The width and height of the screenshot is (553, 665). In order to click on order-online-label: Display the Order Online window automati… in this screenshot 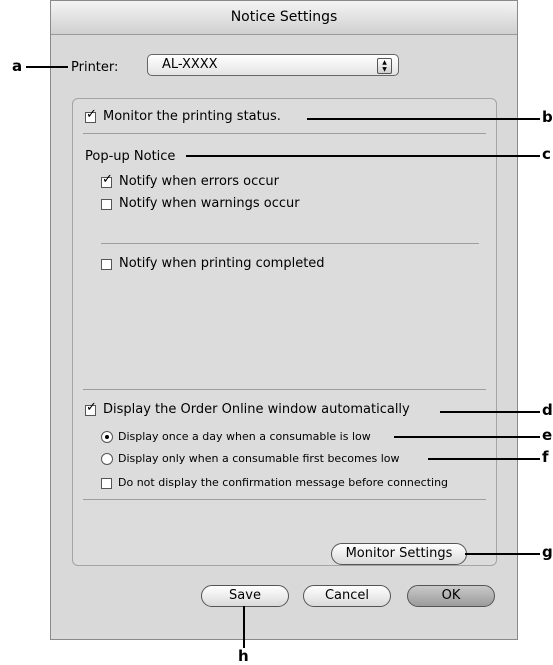, I will do `click(256, 409)`.